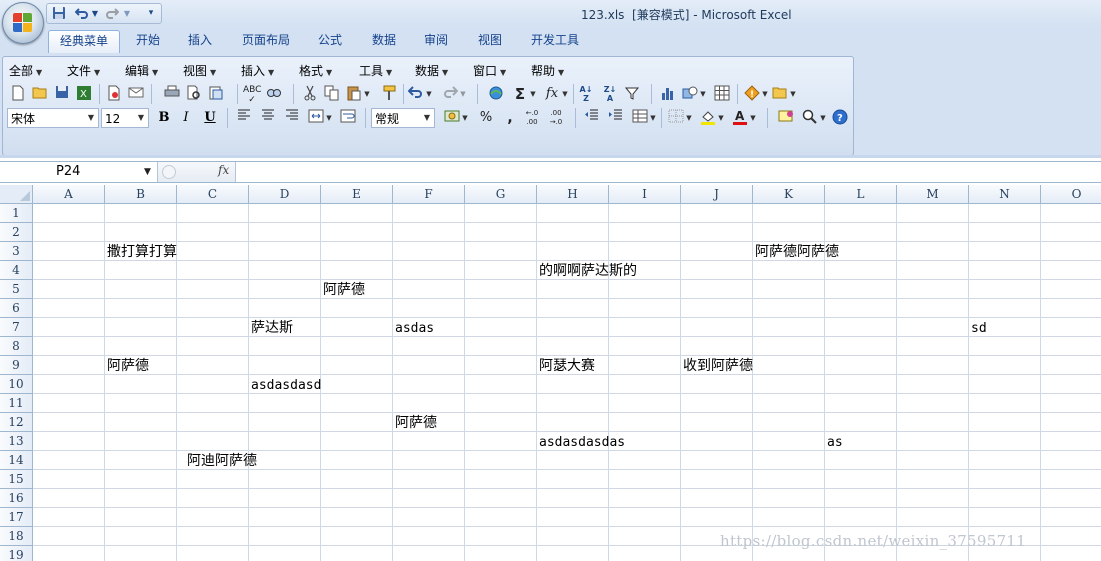 Image resolution: width=1101 pixels, height=561 pixels. I want to click on cell-e5: 阿萨德, so click(343, 290).